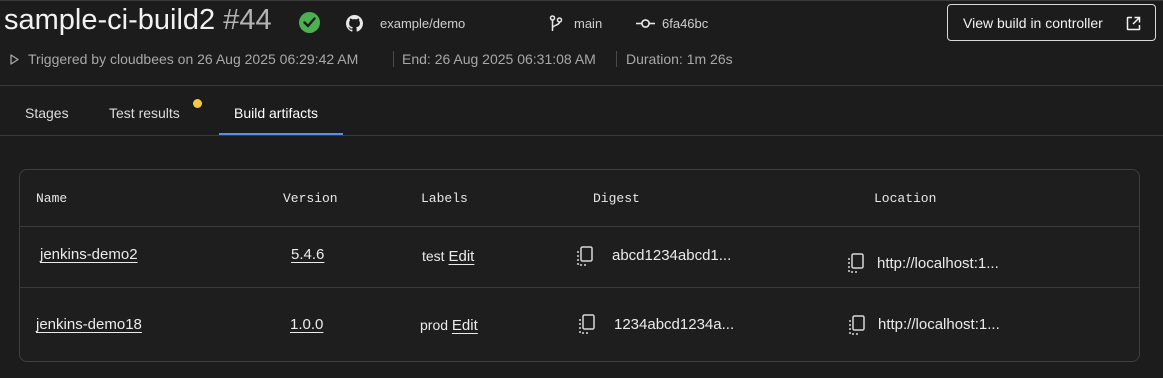 The image size is (1163, 378). Describe the element at coordinates (89, 324) in the screenshot. I see `artifact-name-link: jenkins-demo18` at that location.